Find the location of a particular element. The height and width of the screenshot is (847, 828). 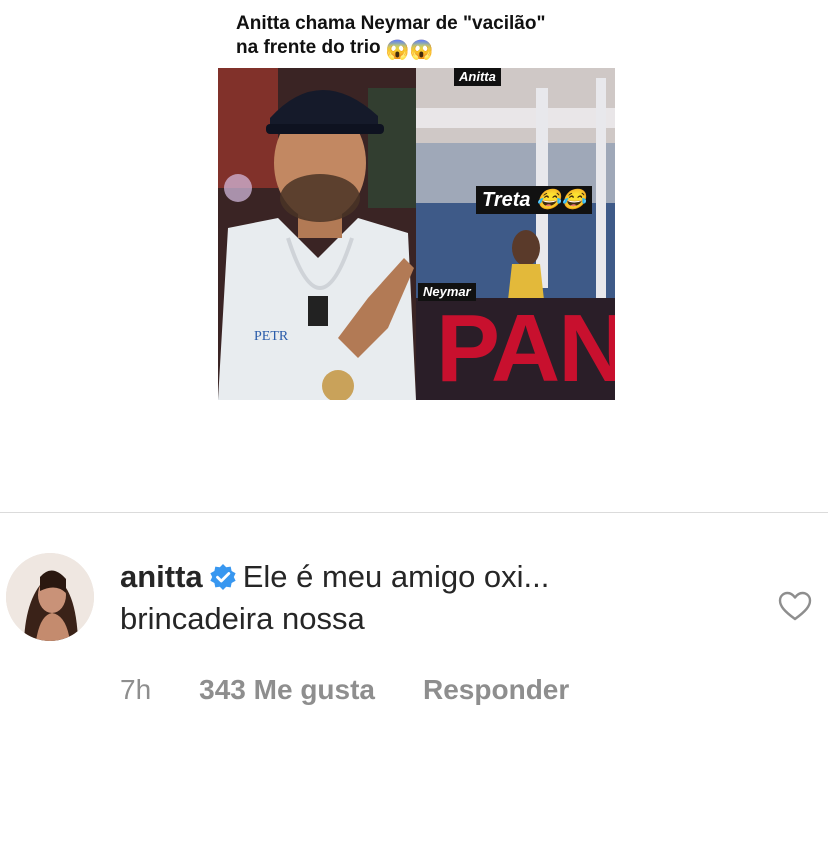

svg-text: PETR is located at coordinates (271, 336).